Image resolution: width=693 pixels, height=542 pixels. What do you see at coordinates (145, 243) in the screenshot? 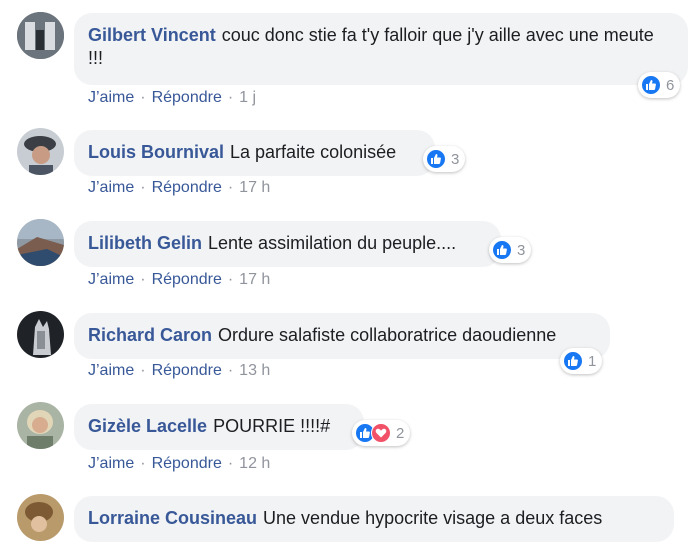
I see `comment-author: Lilibeth Gelin` at bounding box center [145, 243].